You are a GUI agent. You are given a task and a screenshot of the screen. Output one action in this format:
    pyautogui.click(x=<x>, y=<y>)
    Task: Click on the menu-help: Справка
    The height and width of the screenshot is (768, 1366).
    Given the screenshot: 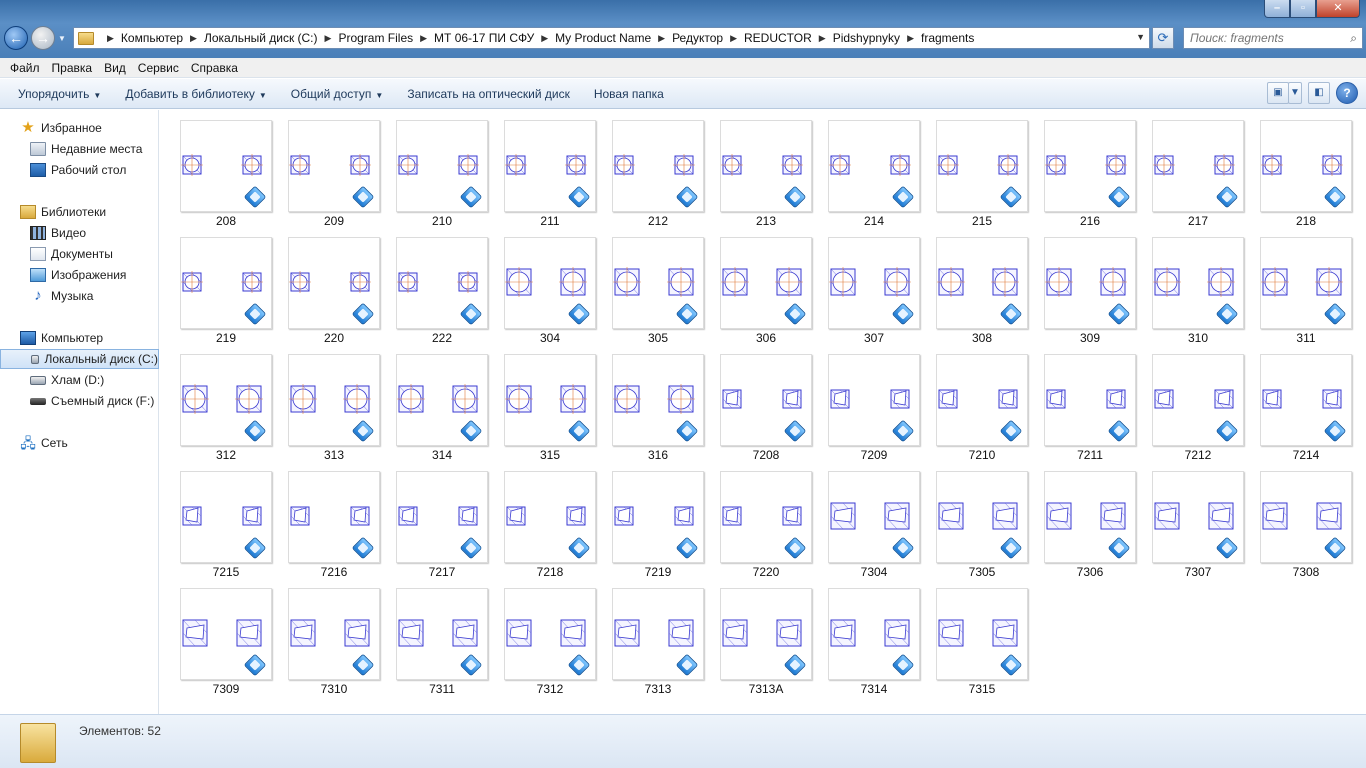 What is the action you would take?
    pyautogui.click(x=214, y=68)
    